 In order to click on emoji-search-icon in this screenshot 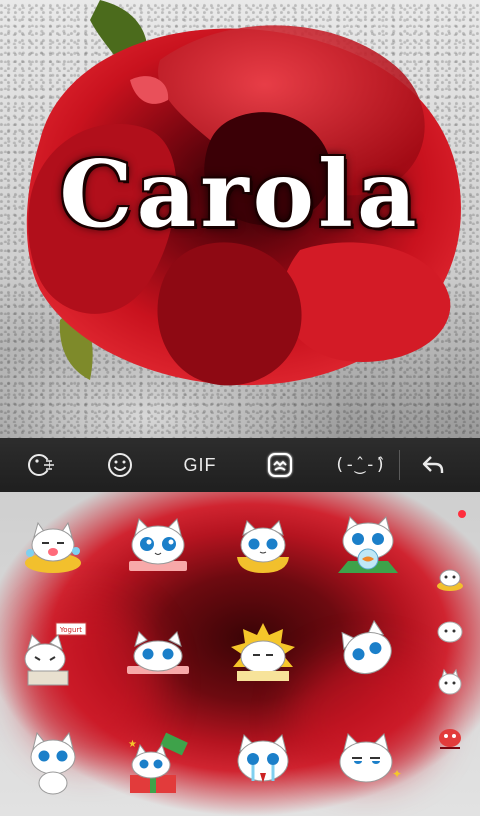, I will do `click(41, 465)`.